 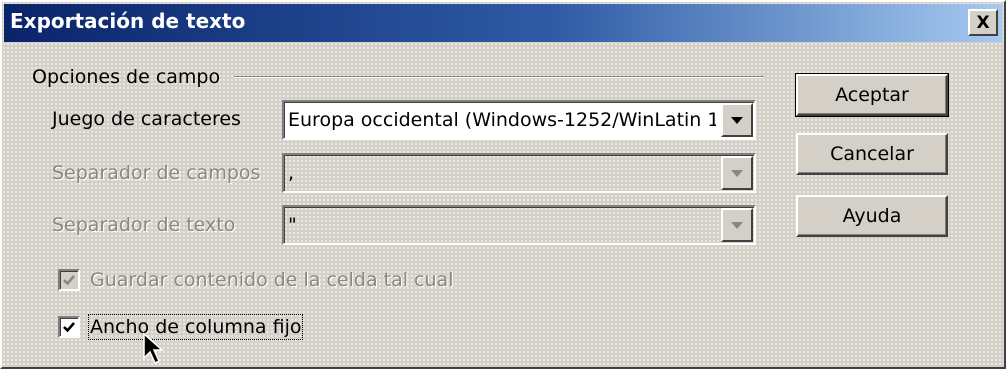 I want to click on group-divider, so click(x=499, y=77).